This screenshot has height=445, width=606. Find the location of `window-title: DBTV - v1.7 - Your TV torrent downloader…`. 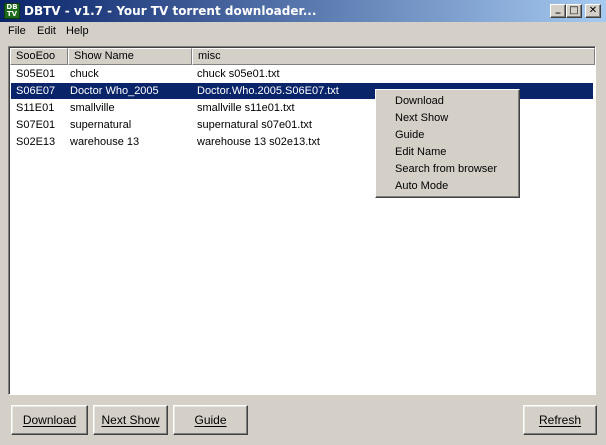

window-title: DBTV - v1.7 - Your TV torrent downloader… is located at coordinates (170, 11).